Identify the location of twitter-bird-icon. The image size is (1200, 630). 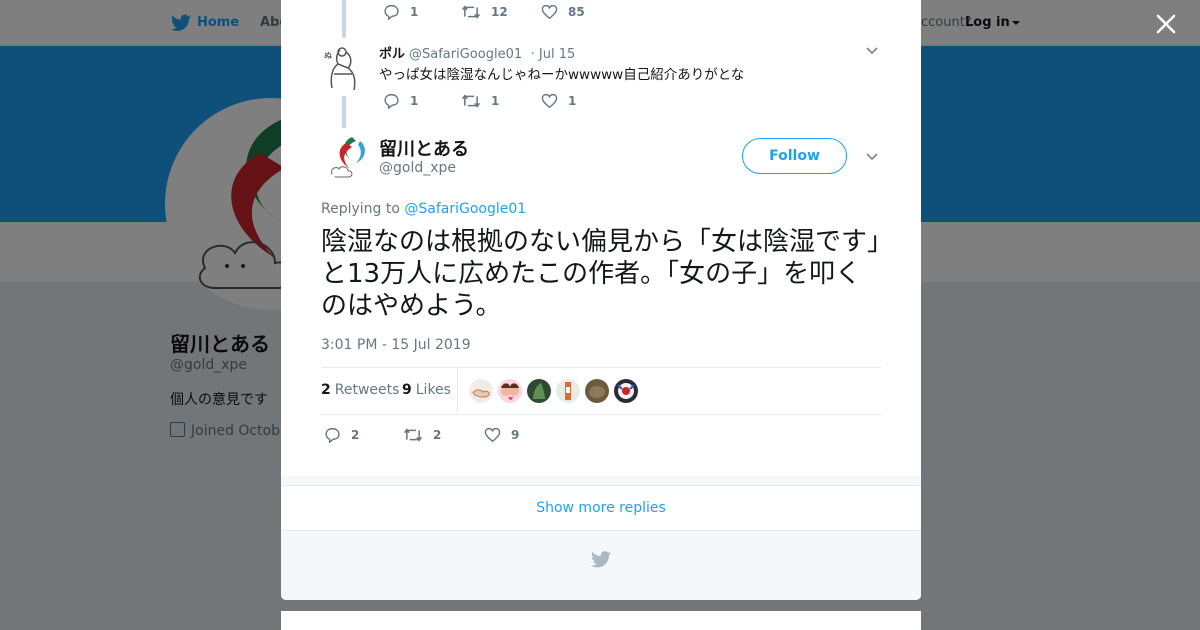
(601, 559).